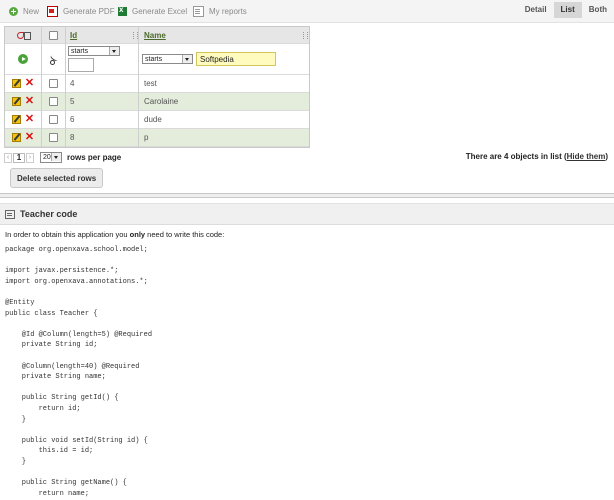  I want to click on list-count-text: There are 4 objects in list (, so click(516, 156).